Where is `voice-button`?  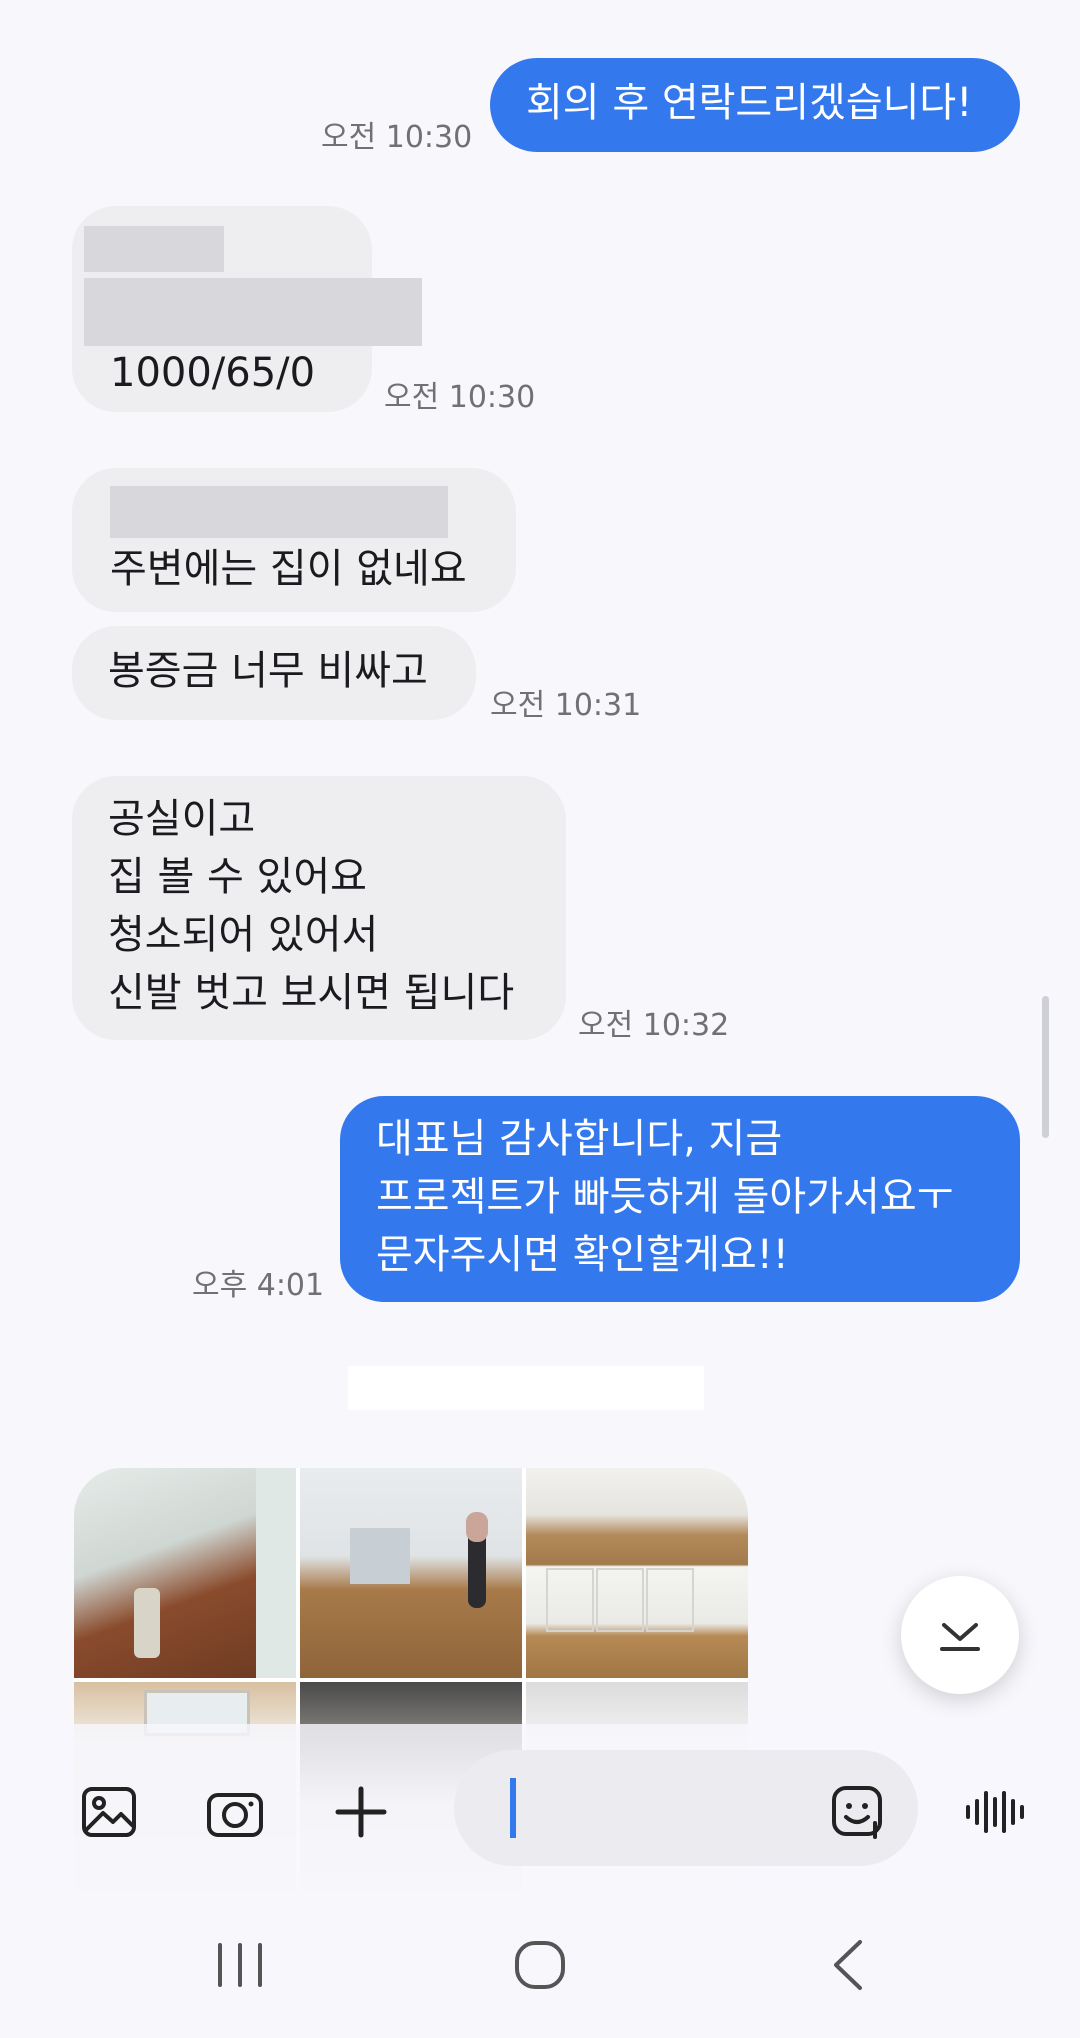
voice-button is located at coordinates (995, 1812).